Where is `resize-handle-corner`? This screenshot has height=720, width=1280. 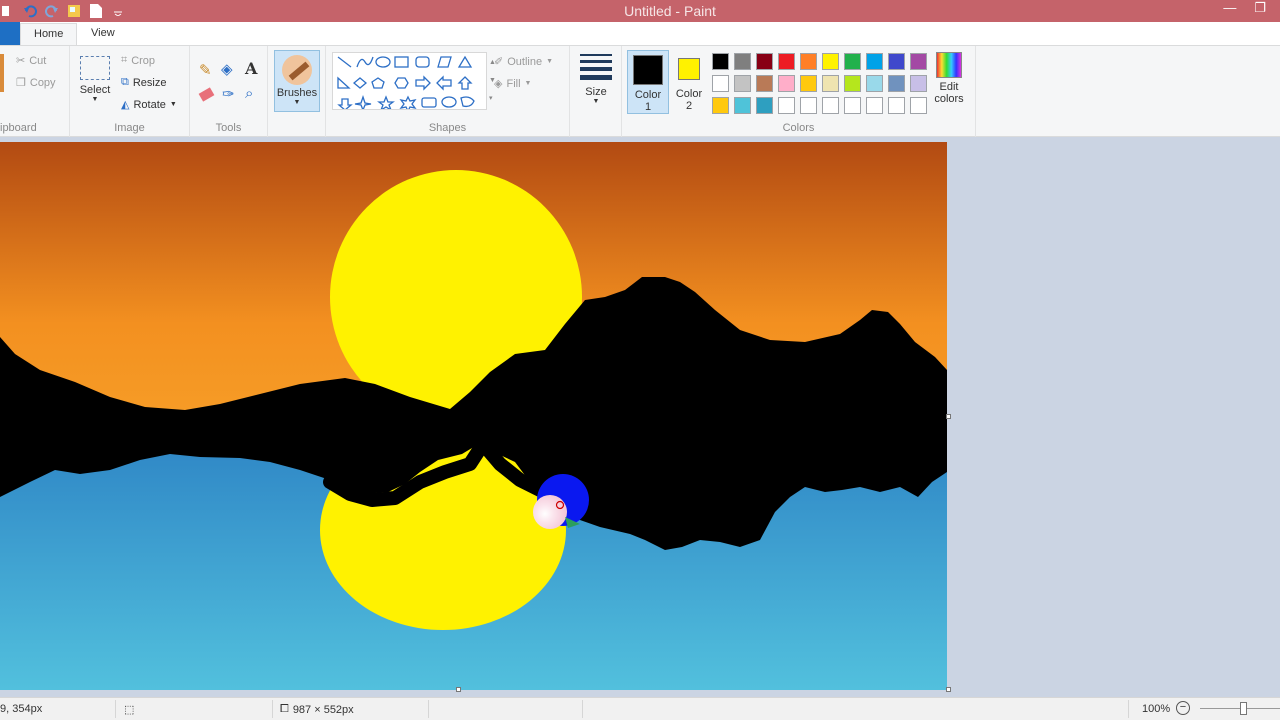 resize-handle-corner is located at coordinates (948, 689).